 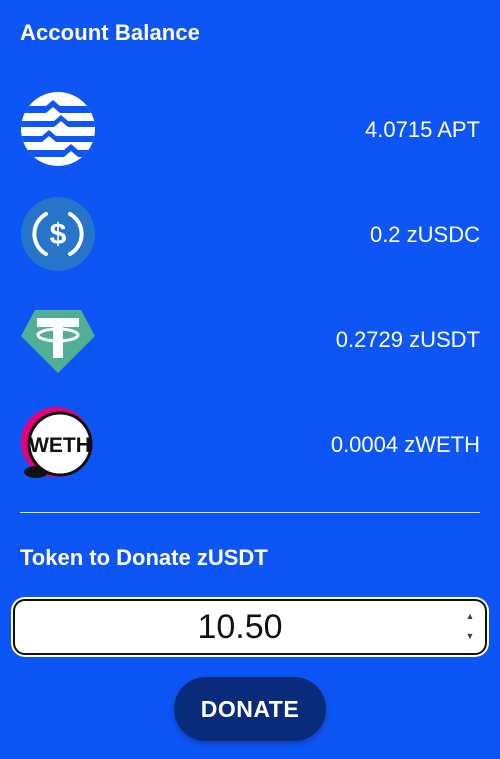 What do you see at coordinates (250, 512) in the screenshot?
I see `section-divider` at bounding box center [250, 512].